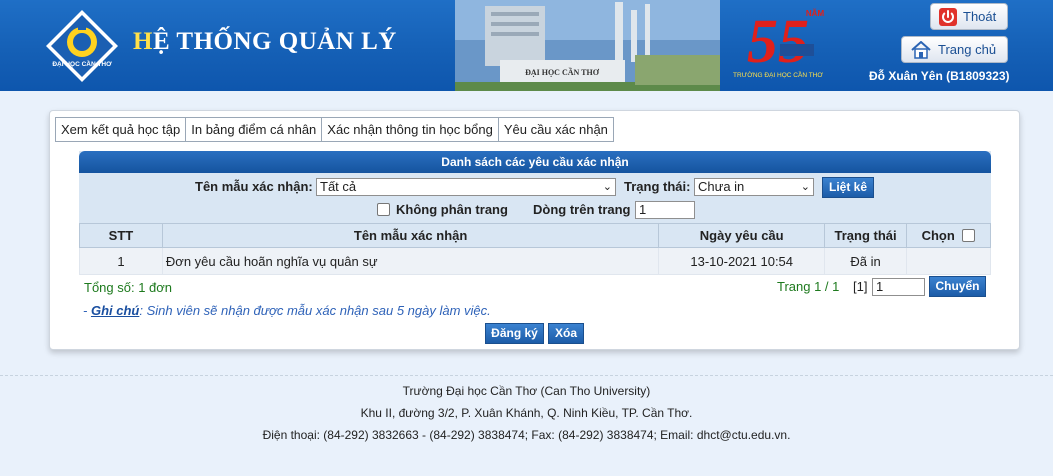  Describe the element at coordinates (754, 187) in the screenshot. I see `status-select: Chưa in ⌄` at that location.